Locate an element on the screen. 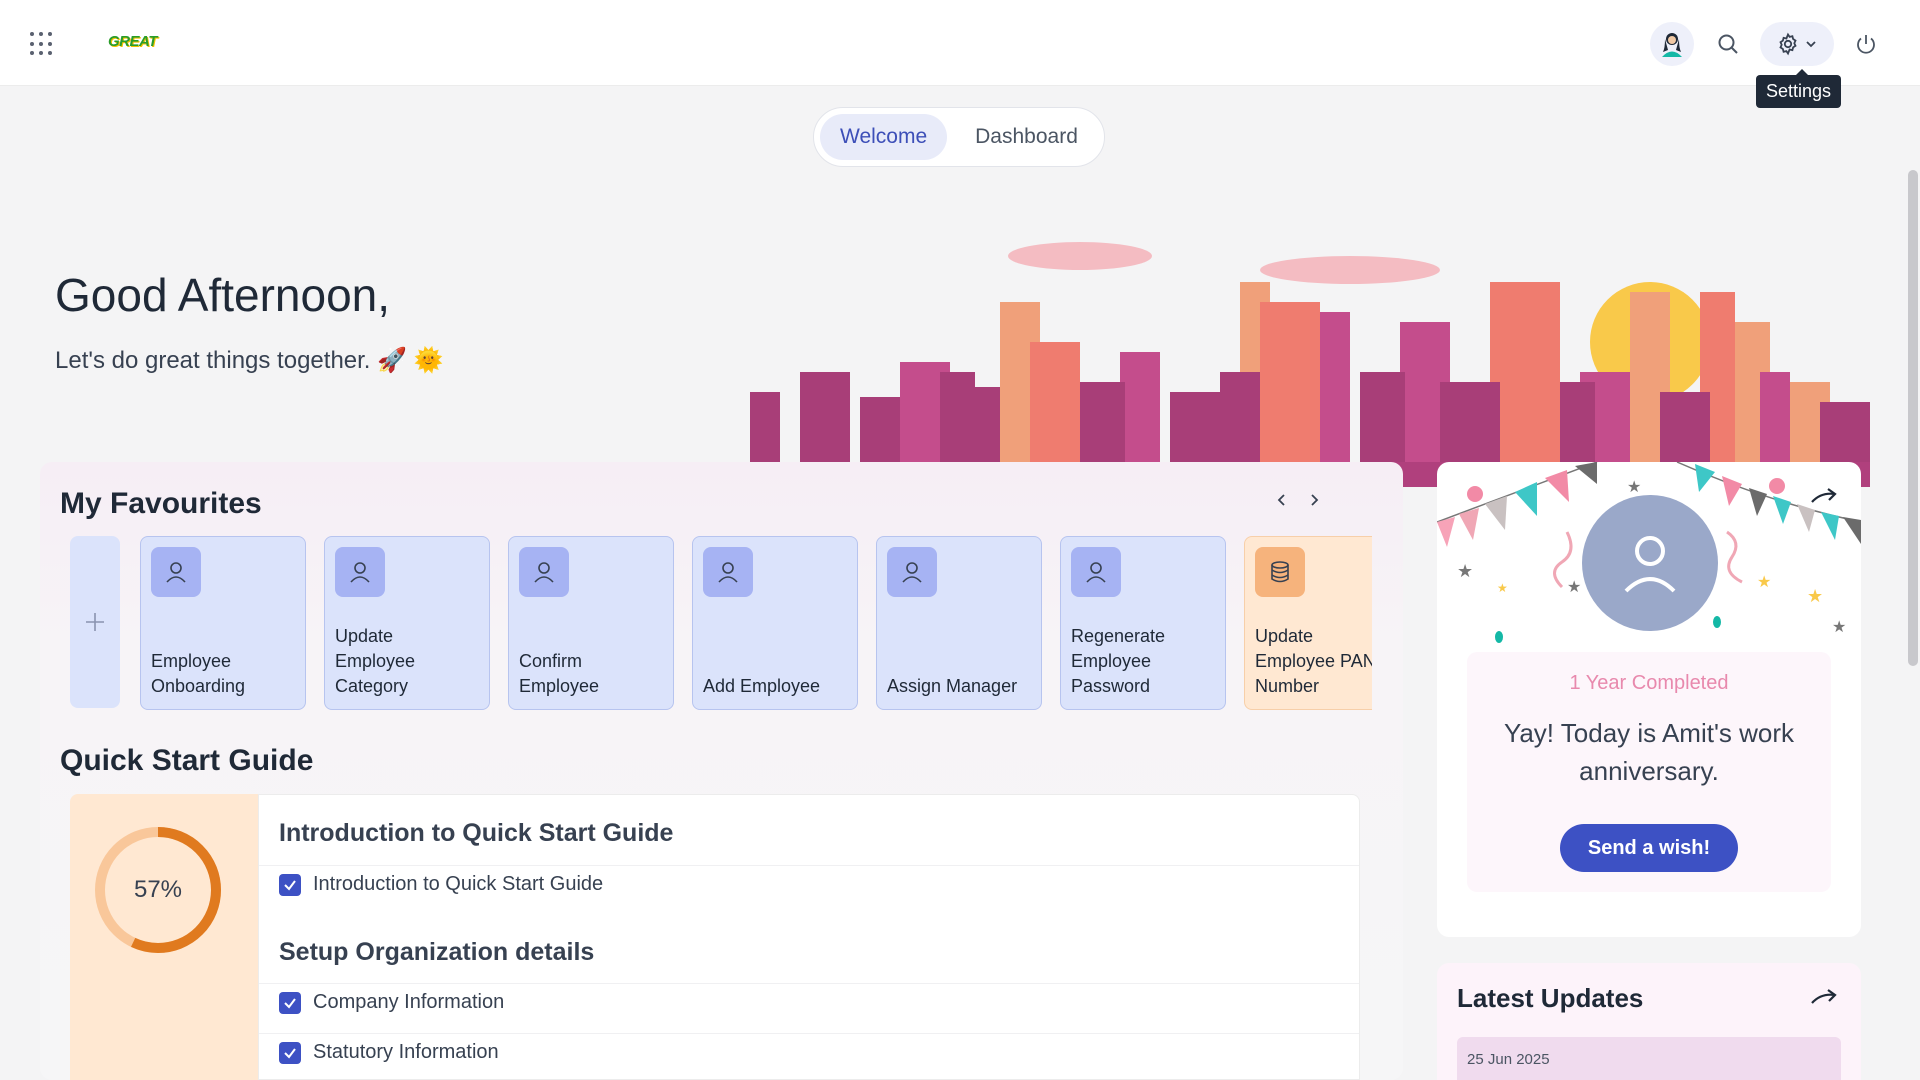  company-logo: GREAT is located at coordinates (132, 41).